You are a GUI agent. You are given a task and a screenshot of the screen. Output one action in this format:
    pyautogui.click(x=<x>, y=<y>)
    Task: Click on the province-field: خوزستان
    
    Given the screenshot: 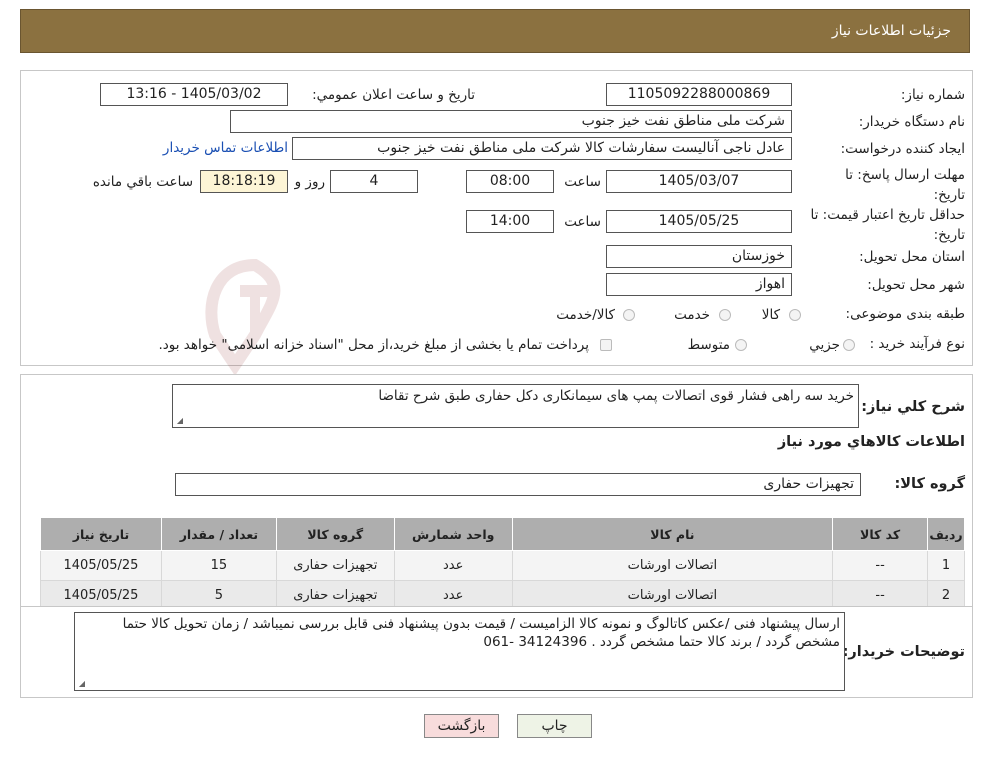 What is the action you would take?
    pyautogui.click(x=699, y=256)
    